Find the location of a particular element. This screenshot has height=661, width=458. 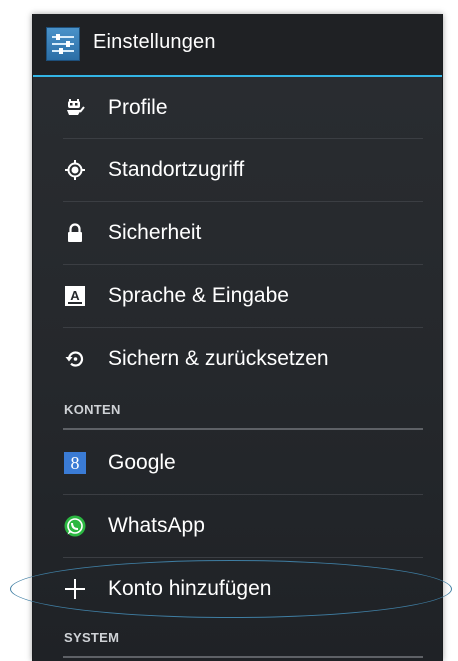

settings-sliders-icon is located at coordinates (63, 44).